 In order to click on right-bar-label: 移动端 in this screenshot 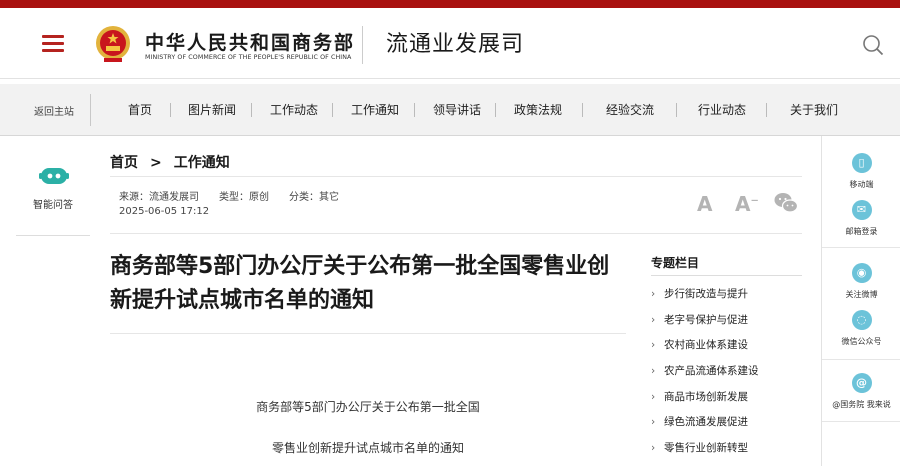, I will do `click(861, 184)`.